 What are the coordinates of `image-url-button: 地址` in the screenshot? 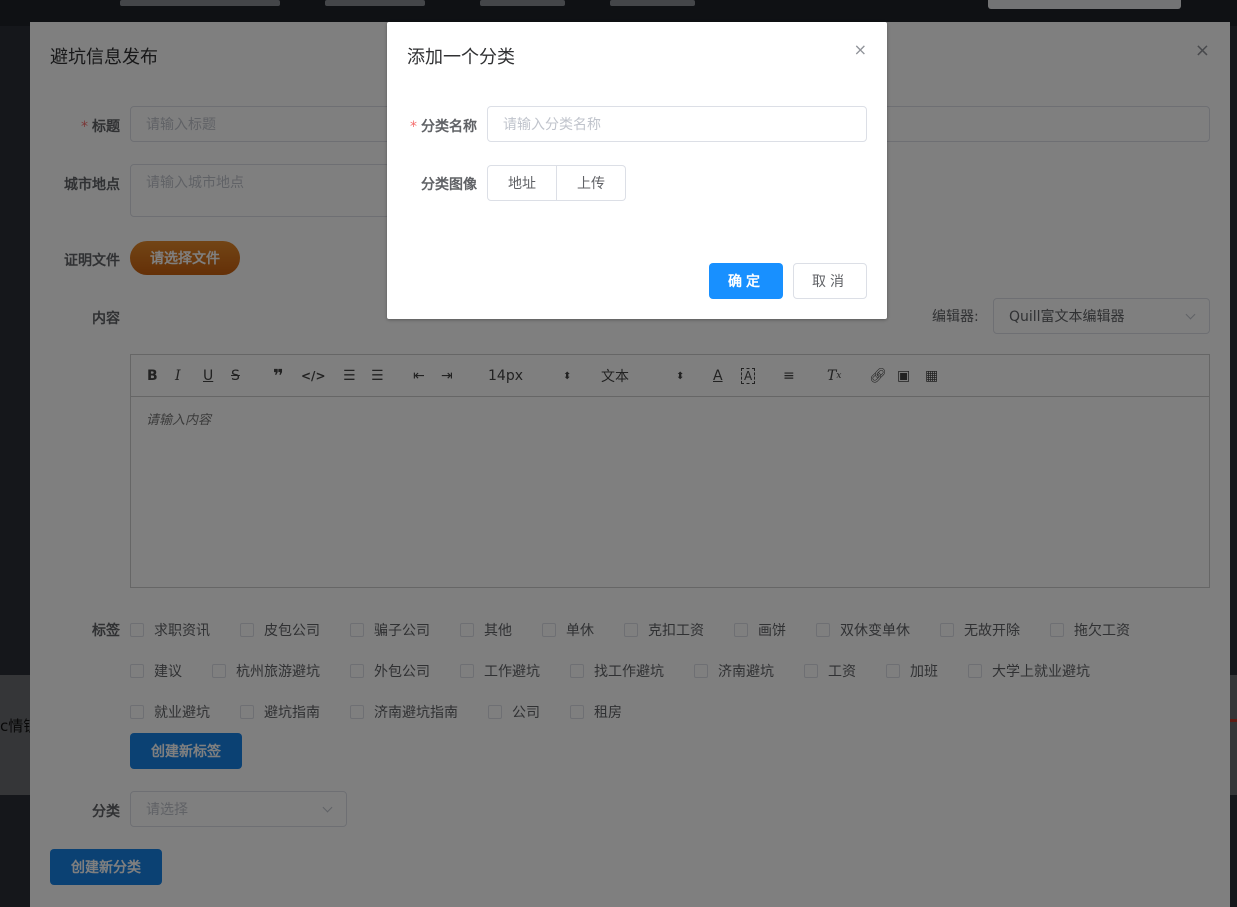 It's located at (522, 183).